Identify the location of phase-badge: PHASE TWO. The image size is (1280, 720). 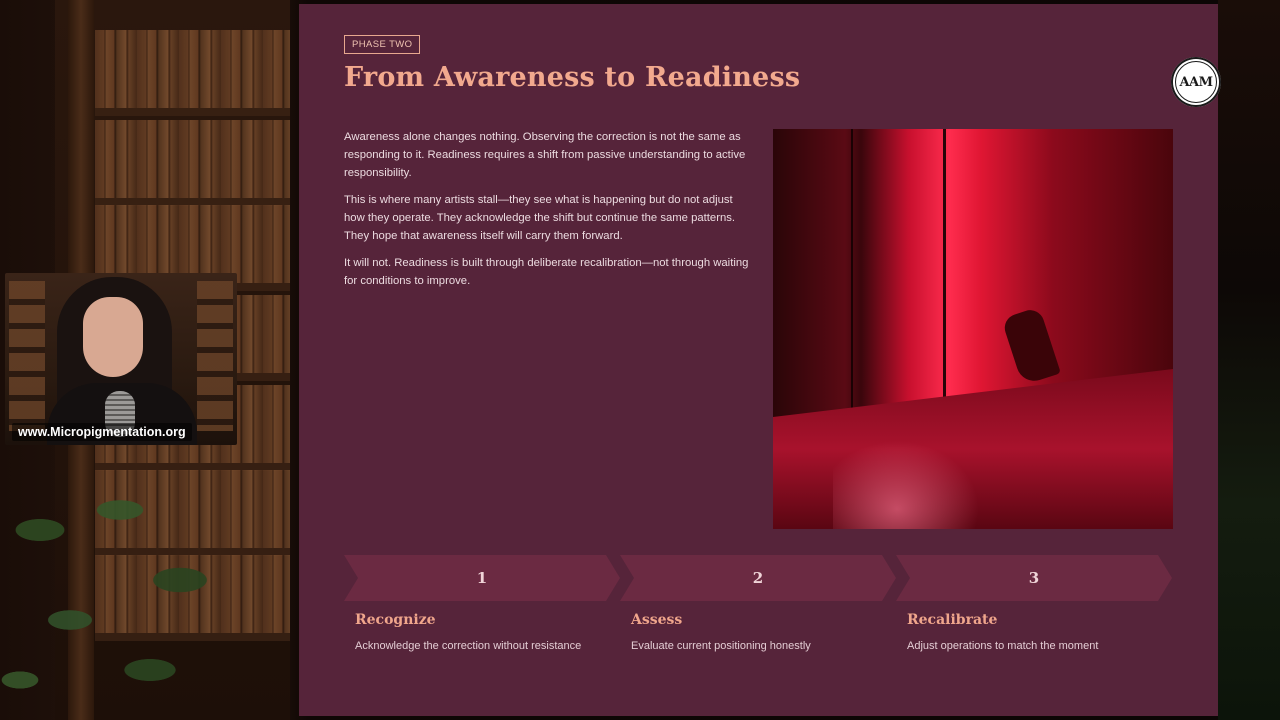
(382, 44).